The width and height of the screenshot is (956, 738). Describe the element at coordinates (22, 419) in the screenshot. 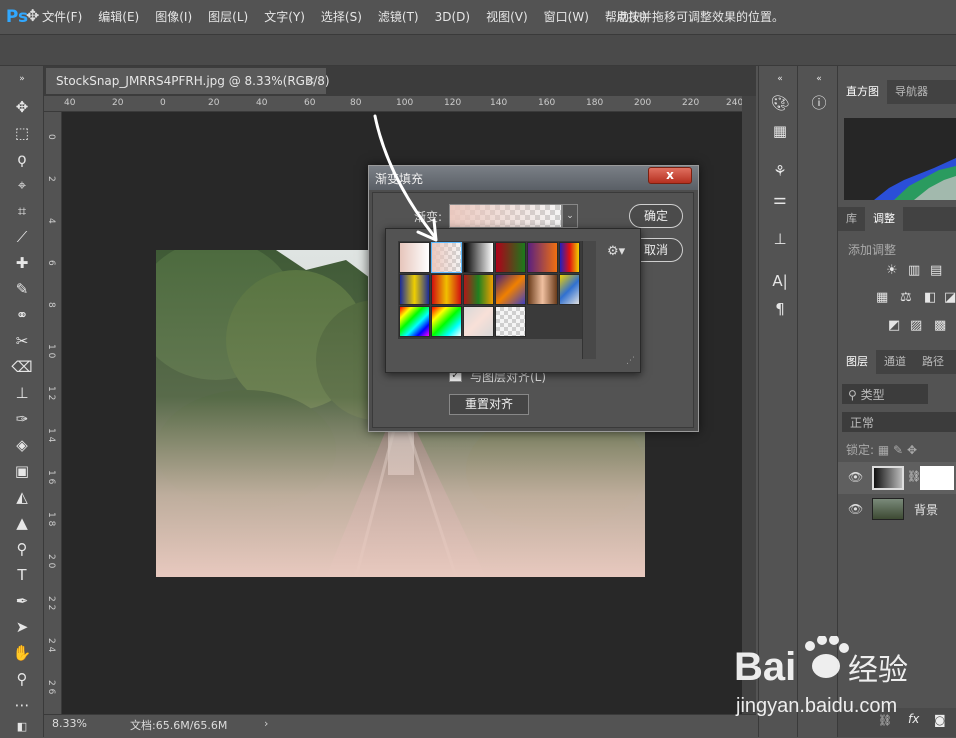

I see `smudge-tool-icon: ✑` at that location.